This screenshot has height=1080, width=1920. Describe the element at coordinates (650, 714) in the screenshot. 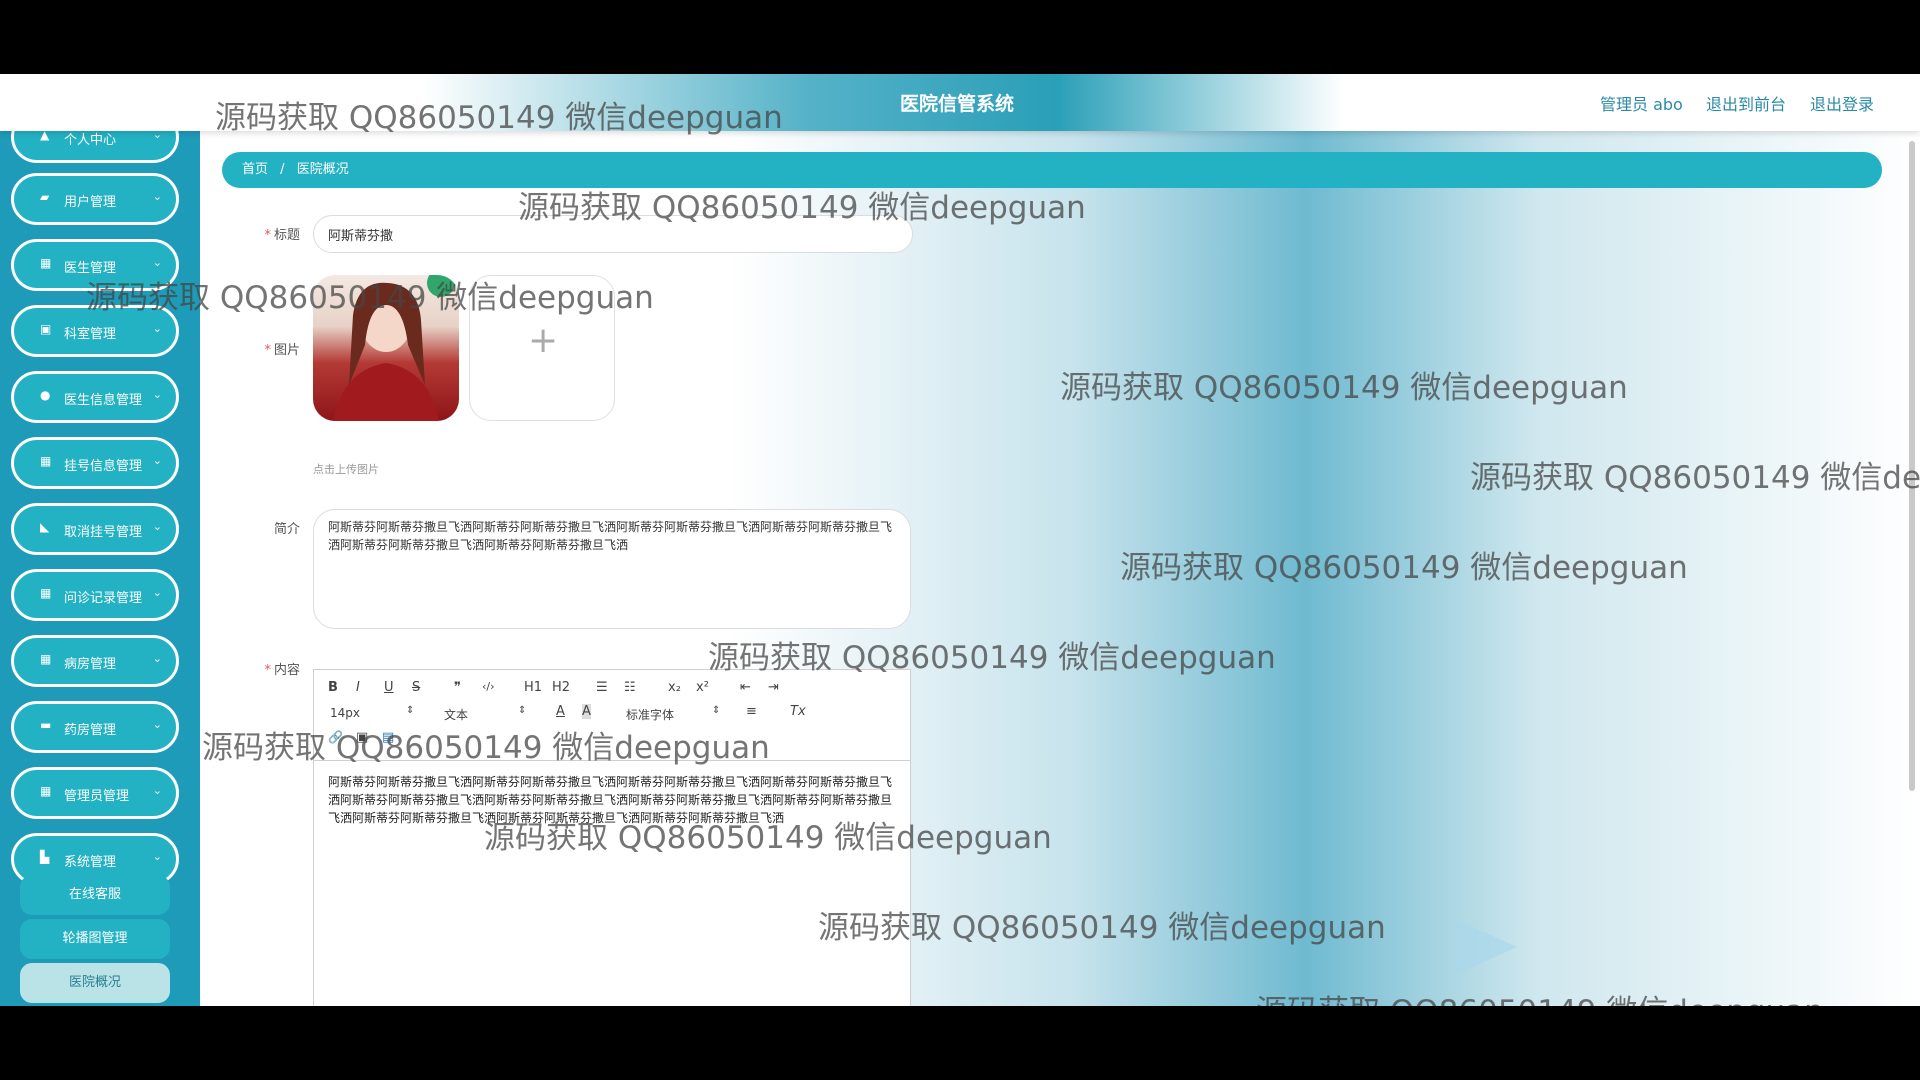

I see `font-family-select: 标准字体` at that location.